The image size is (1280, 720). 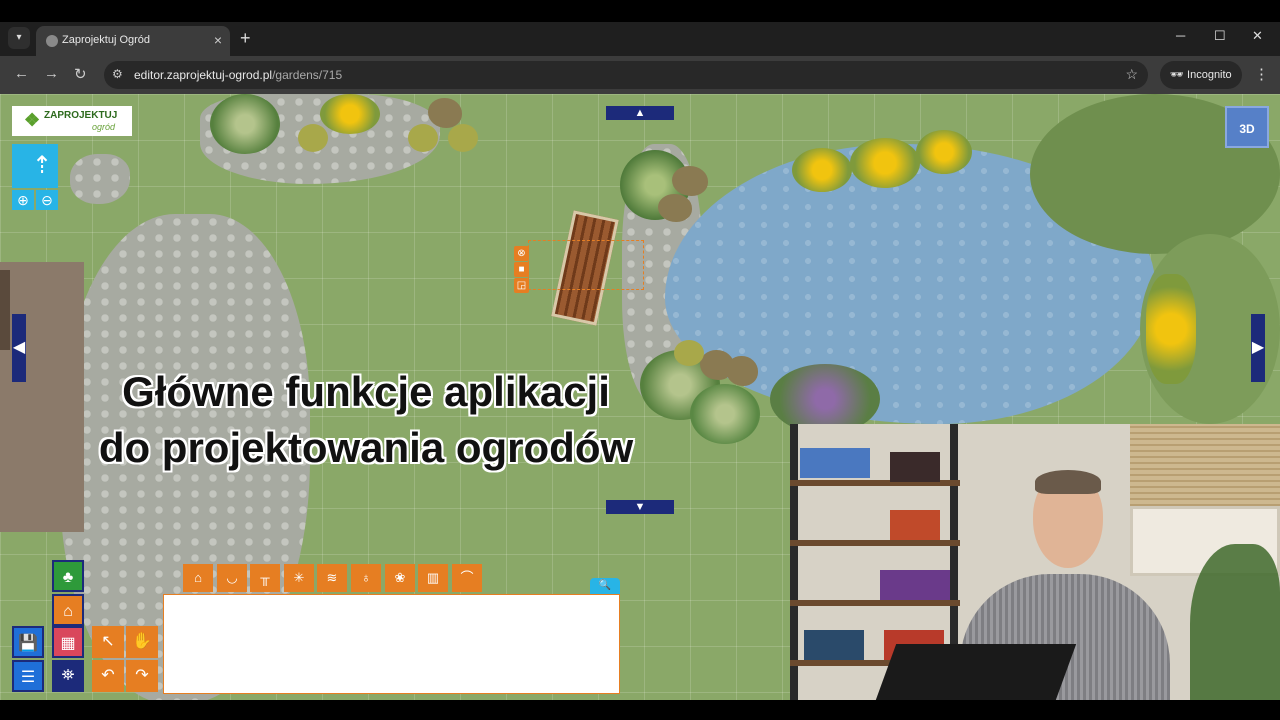 I want to click on zoom-in-icon: ⊕, so click(x=23, y=200).